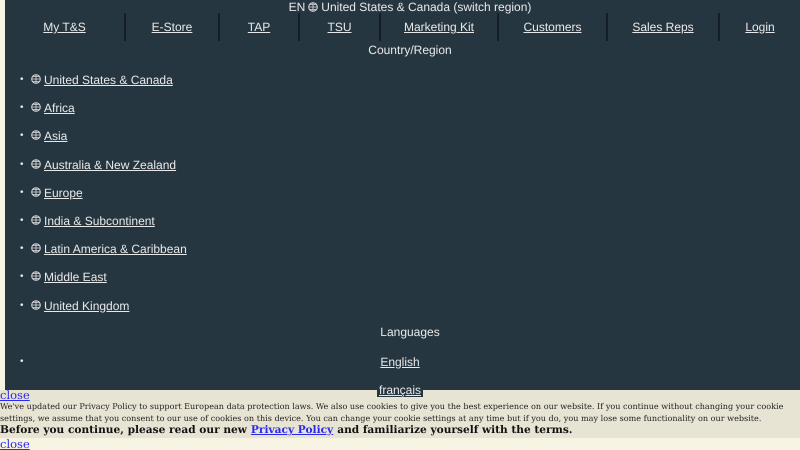 The image size is (800, 450). I want to click on section-heading: Languages, so click(410, 331).